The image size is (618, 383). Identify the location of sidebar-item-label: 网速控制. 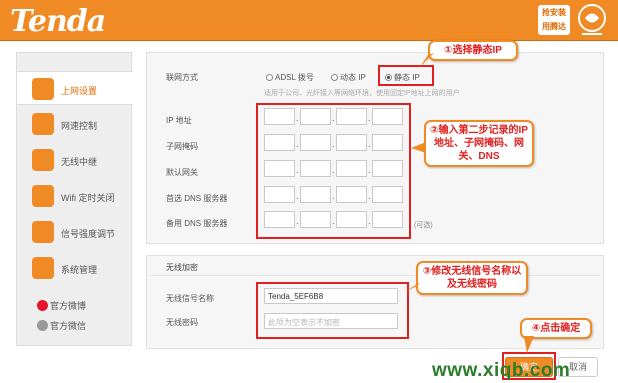
(79, 126).